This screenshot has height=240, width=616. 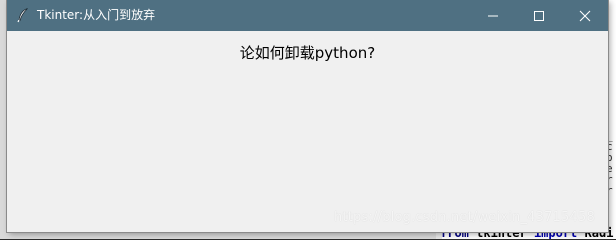 I want to click on close-button, so click(x=585, y=15).